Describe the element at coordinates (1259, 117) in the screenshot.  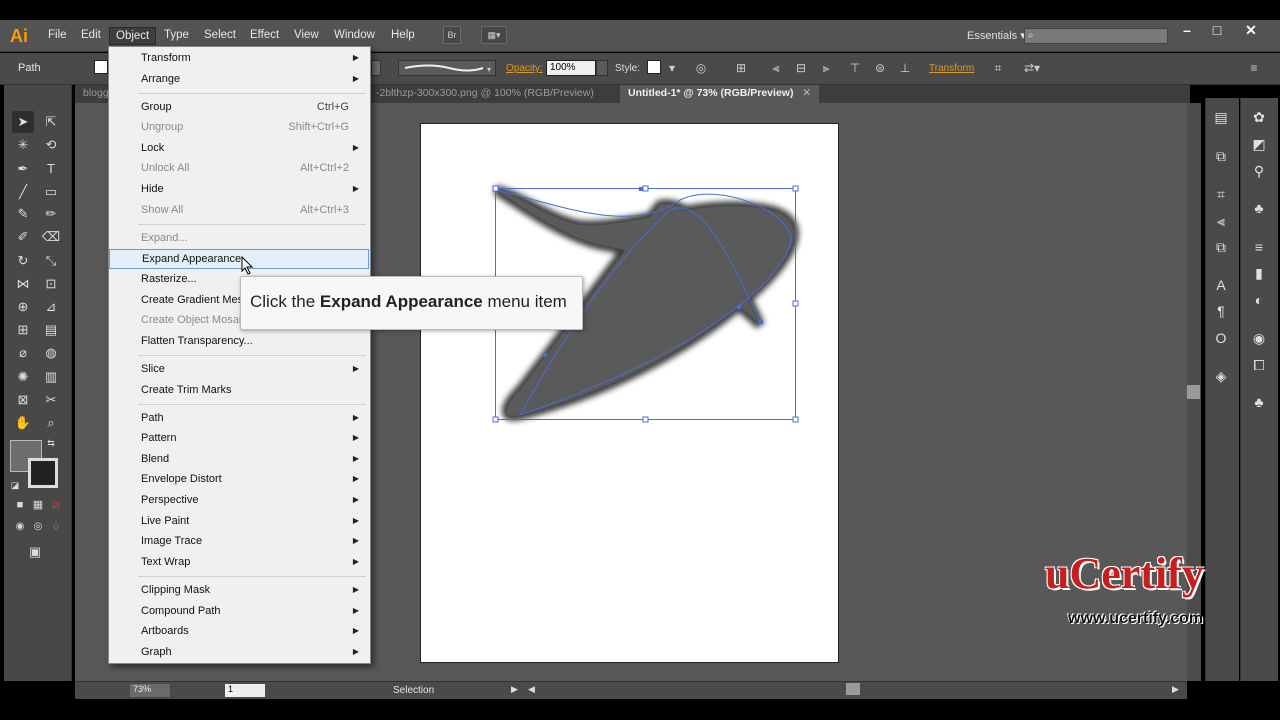
I see `color-panel-icon: ✿` at that location.